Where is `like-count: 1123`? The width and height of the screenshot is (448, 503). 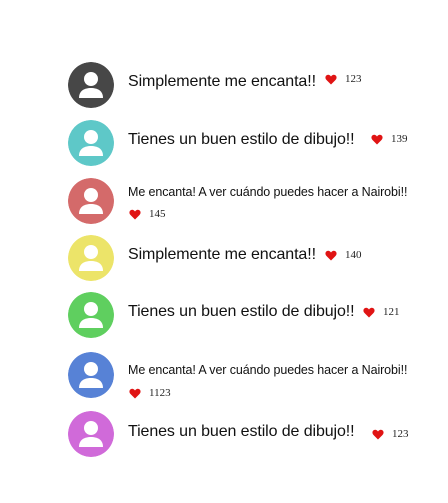 like-count: 1123 is located at coordinates (160, 393).